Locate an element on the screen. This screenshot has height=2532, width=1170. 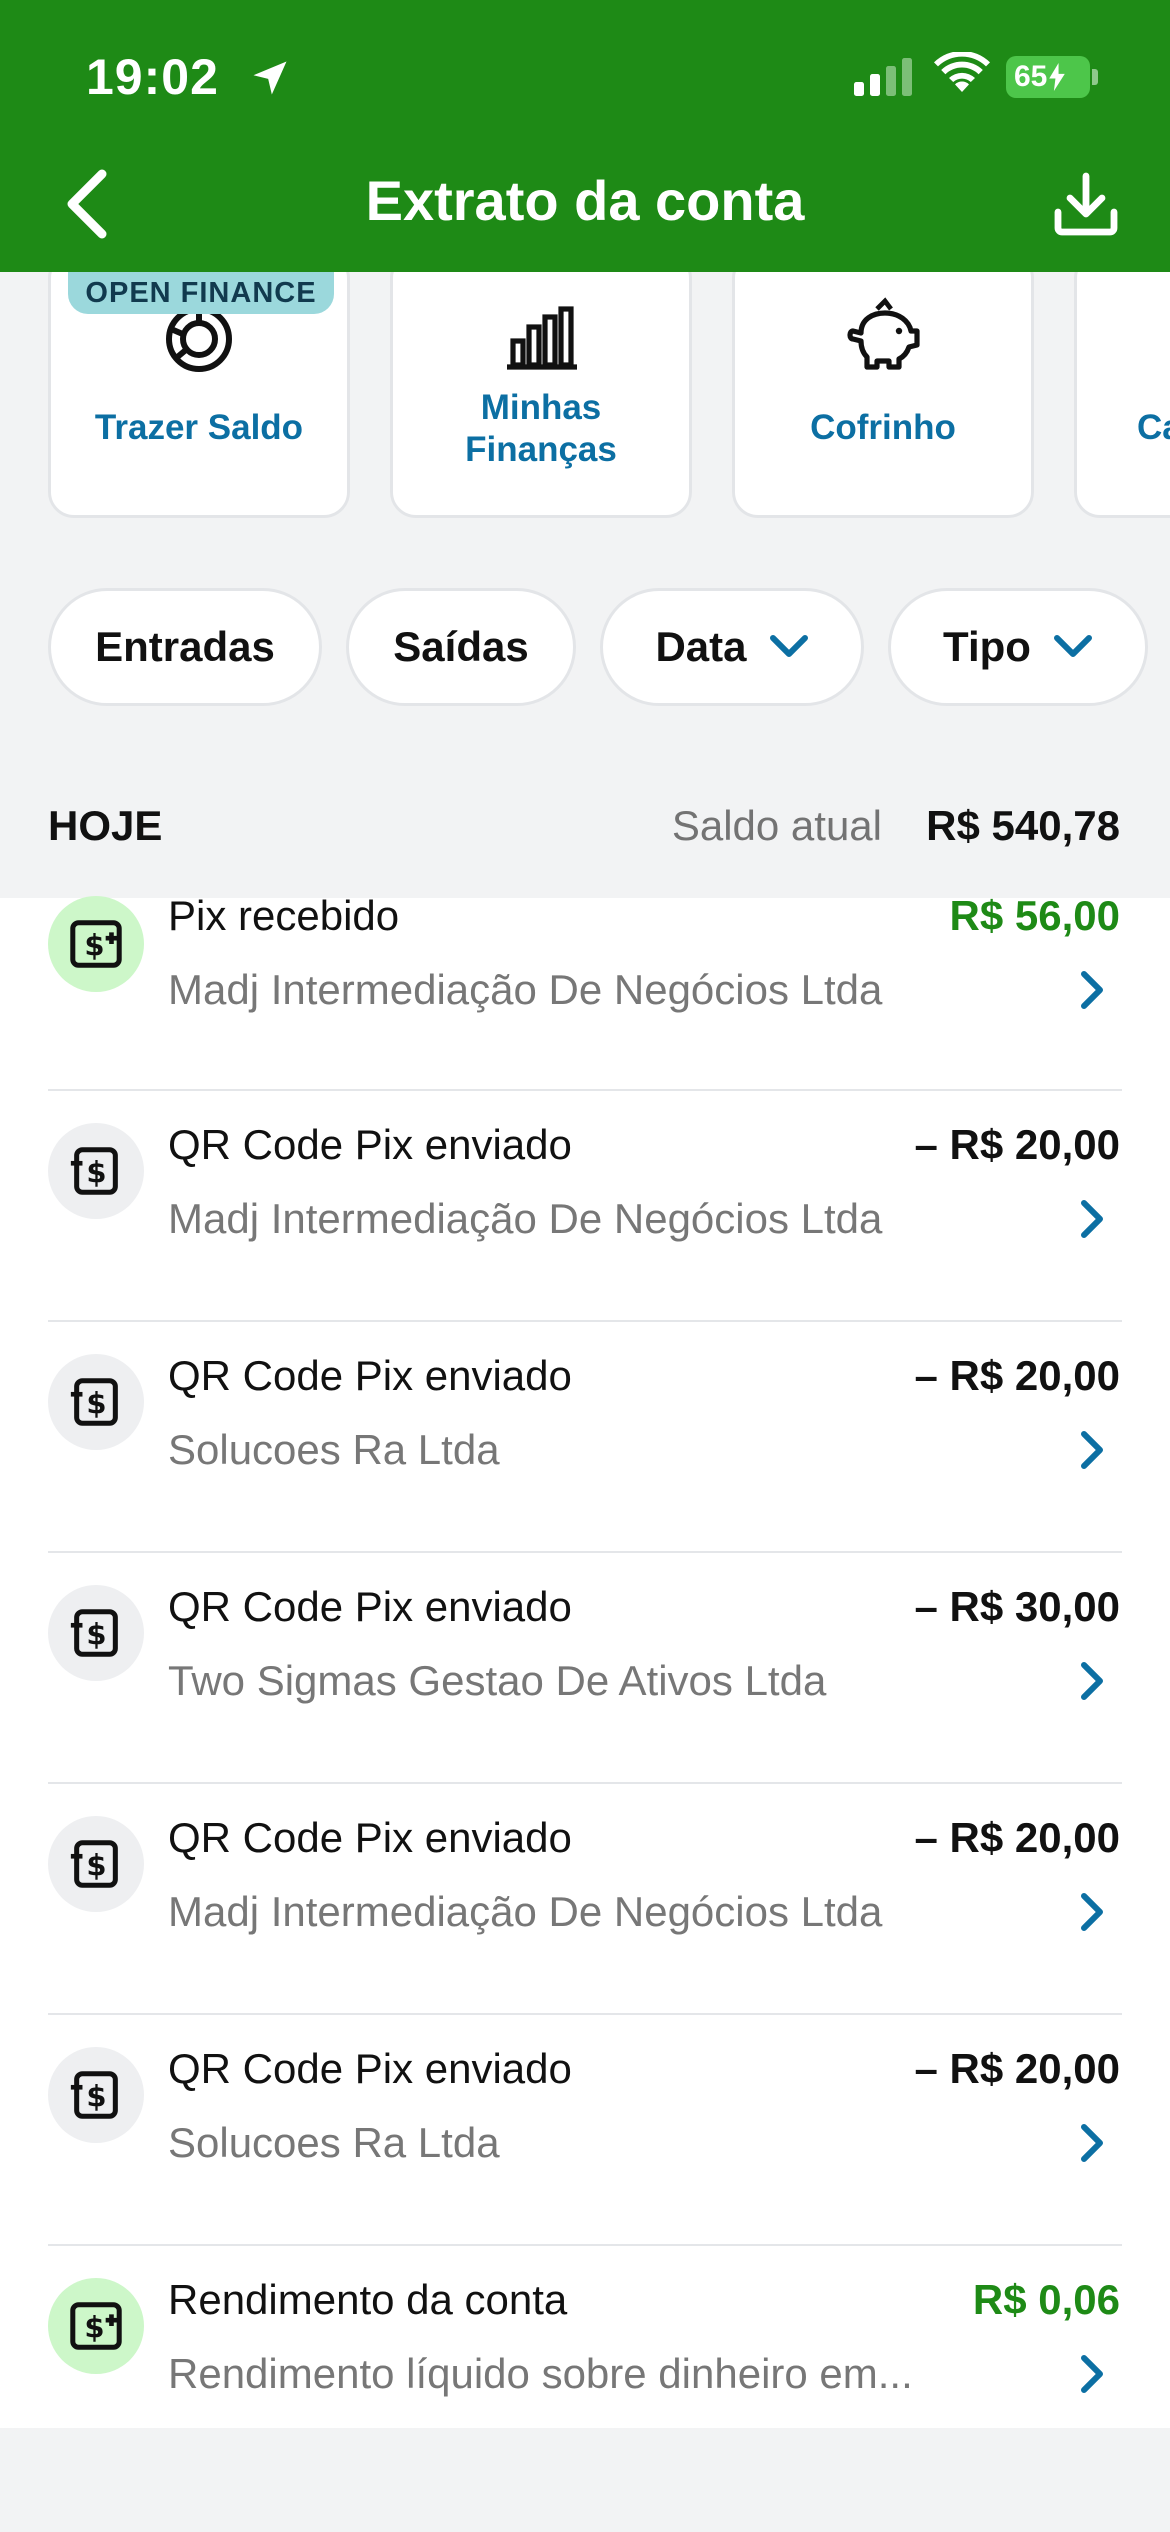
filter-tipo: Tipo is located at coordinates (1018, 647).